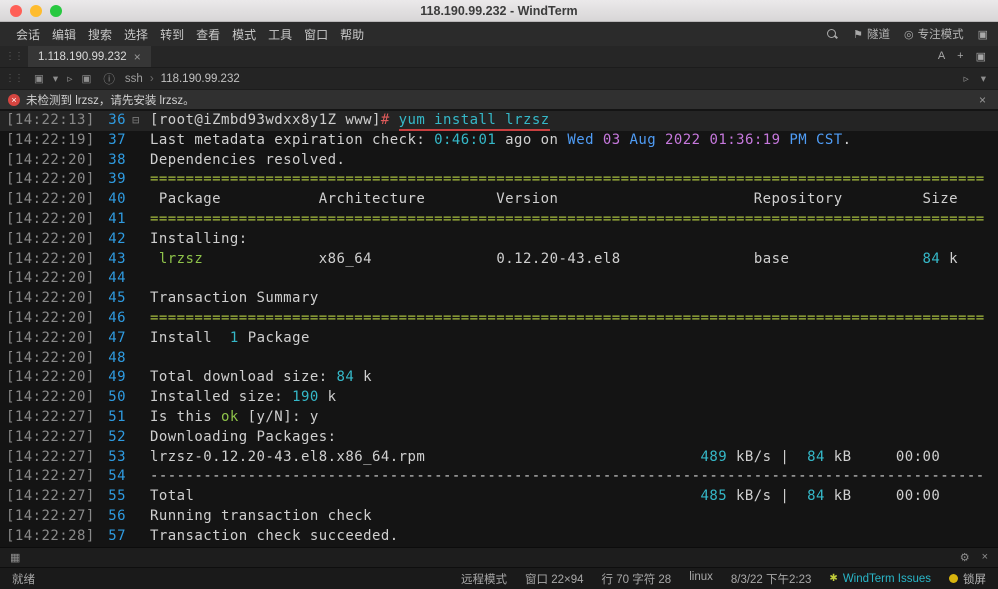 Image resolution: width=998 pixels, height=589 pixels. I want to click on tab-button: A, so click(941, 56).